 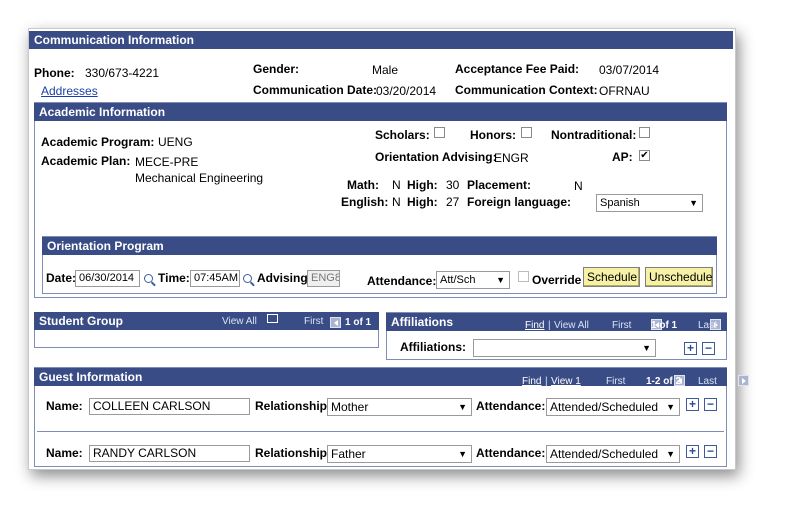 What do you see at coordinates (621, 325) in the screenshot?
I see `affiliations-first: First` at bounding box center [621, 325].